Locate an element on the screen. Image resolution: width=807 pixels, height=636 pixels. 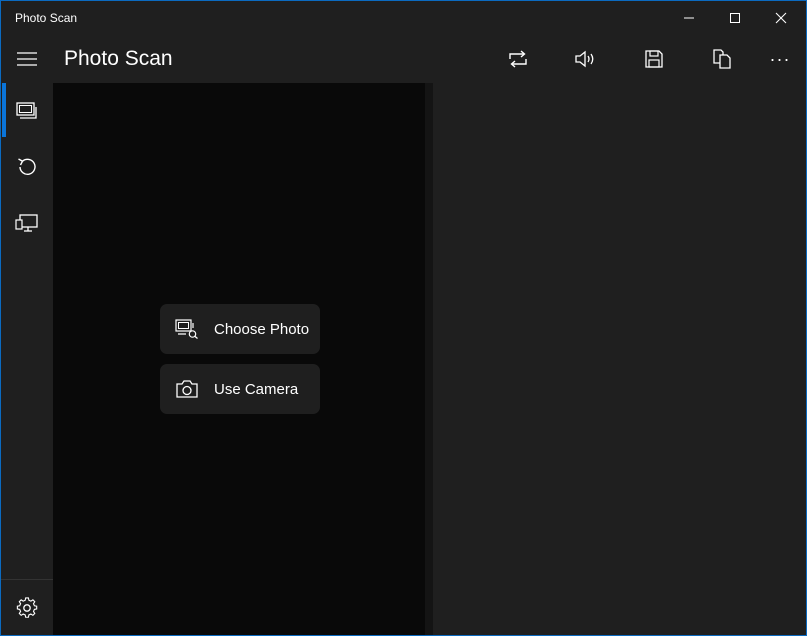
use-camera-button: Use Camera is located at coordinates (240, 389).